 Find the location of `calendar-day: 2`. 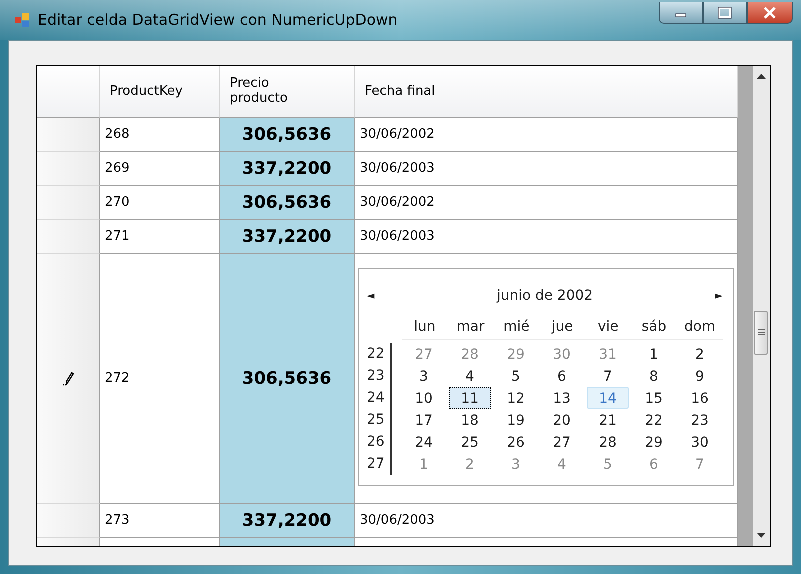

calendar-day: 2 is located at coordinates (700, 354).